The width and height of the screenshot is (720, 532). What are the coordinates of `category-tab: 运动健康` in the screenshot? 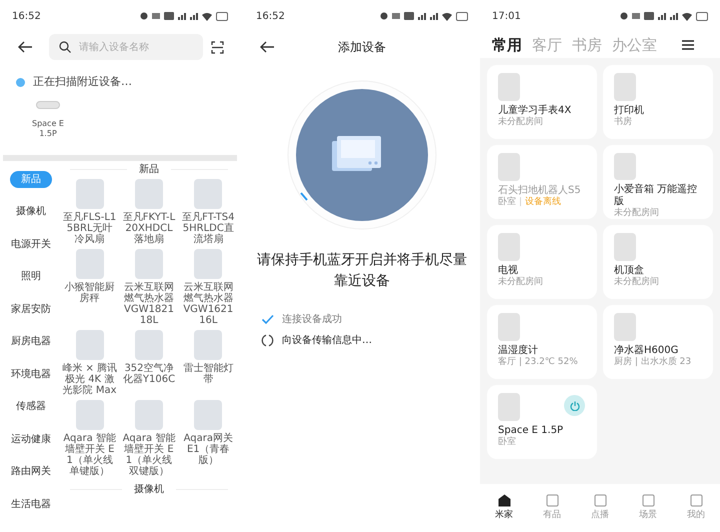 It's located at (31, 439).